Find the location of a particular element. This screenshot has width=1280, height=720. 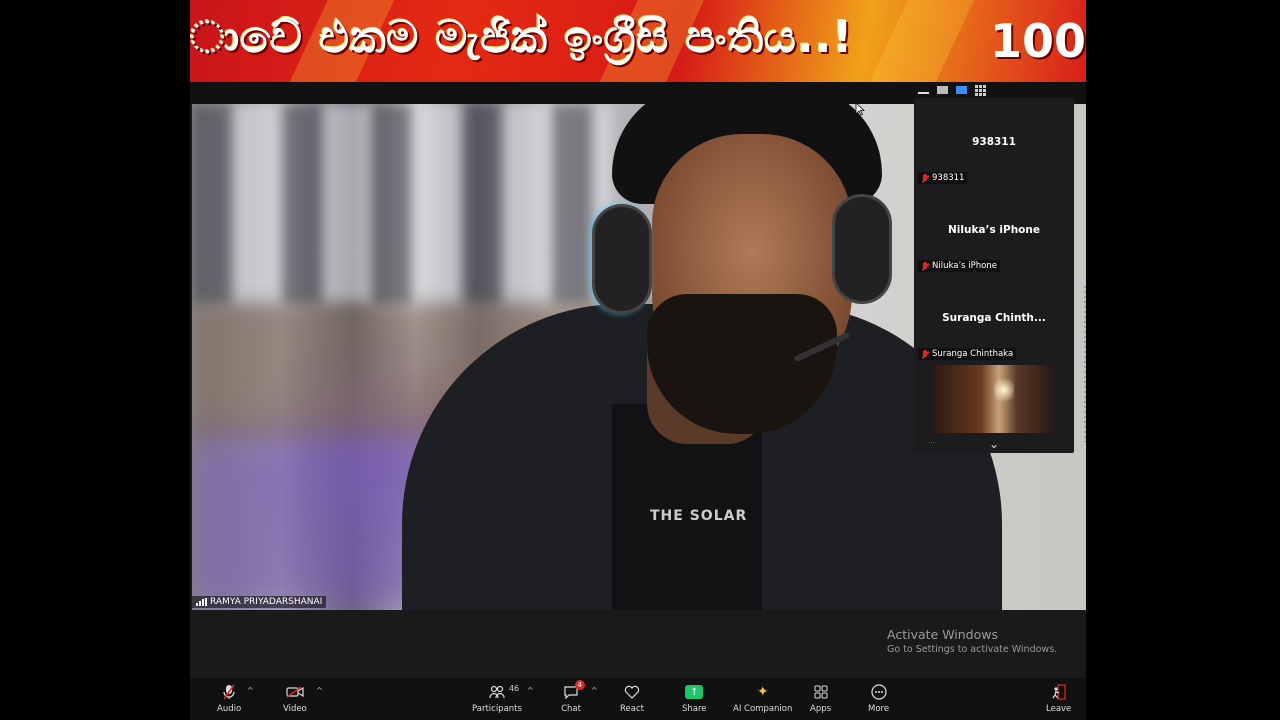

participant-tile: Niluka’s iPhone Niluka’s iPhone is located at coordinates (994, 230).